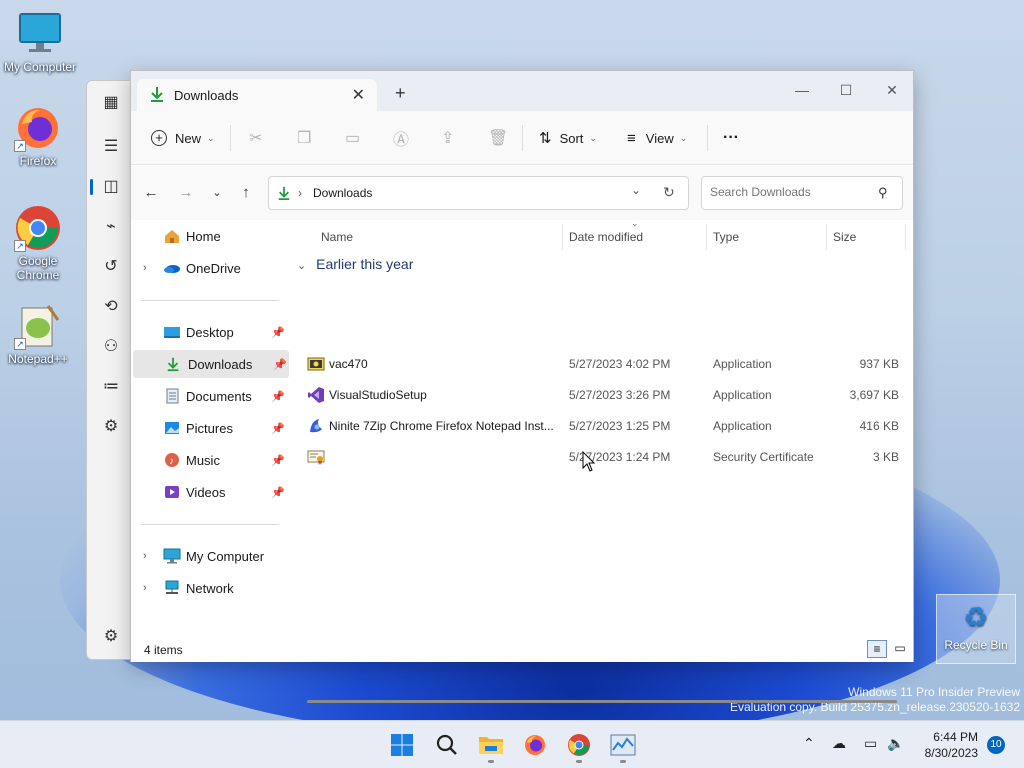 The width and height of the screenshot is (1024, 768). What do you see at coordinates (401, 138) in the screenshot?
I see `rename-icon: Ⓐ` at bounding box center [401, 138].